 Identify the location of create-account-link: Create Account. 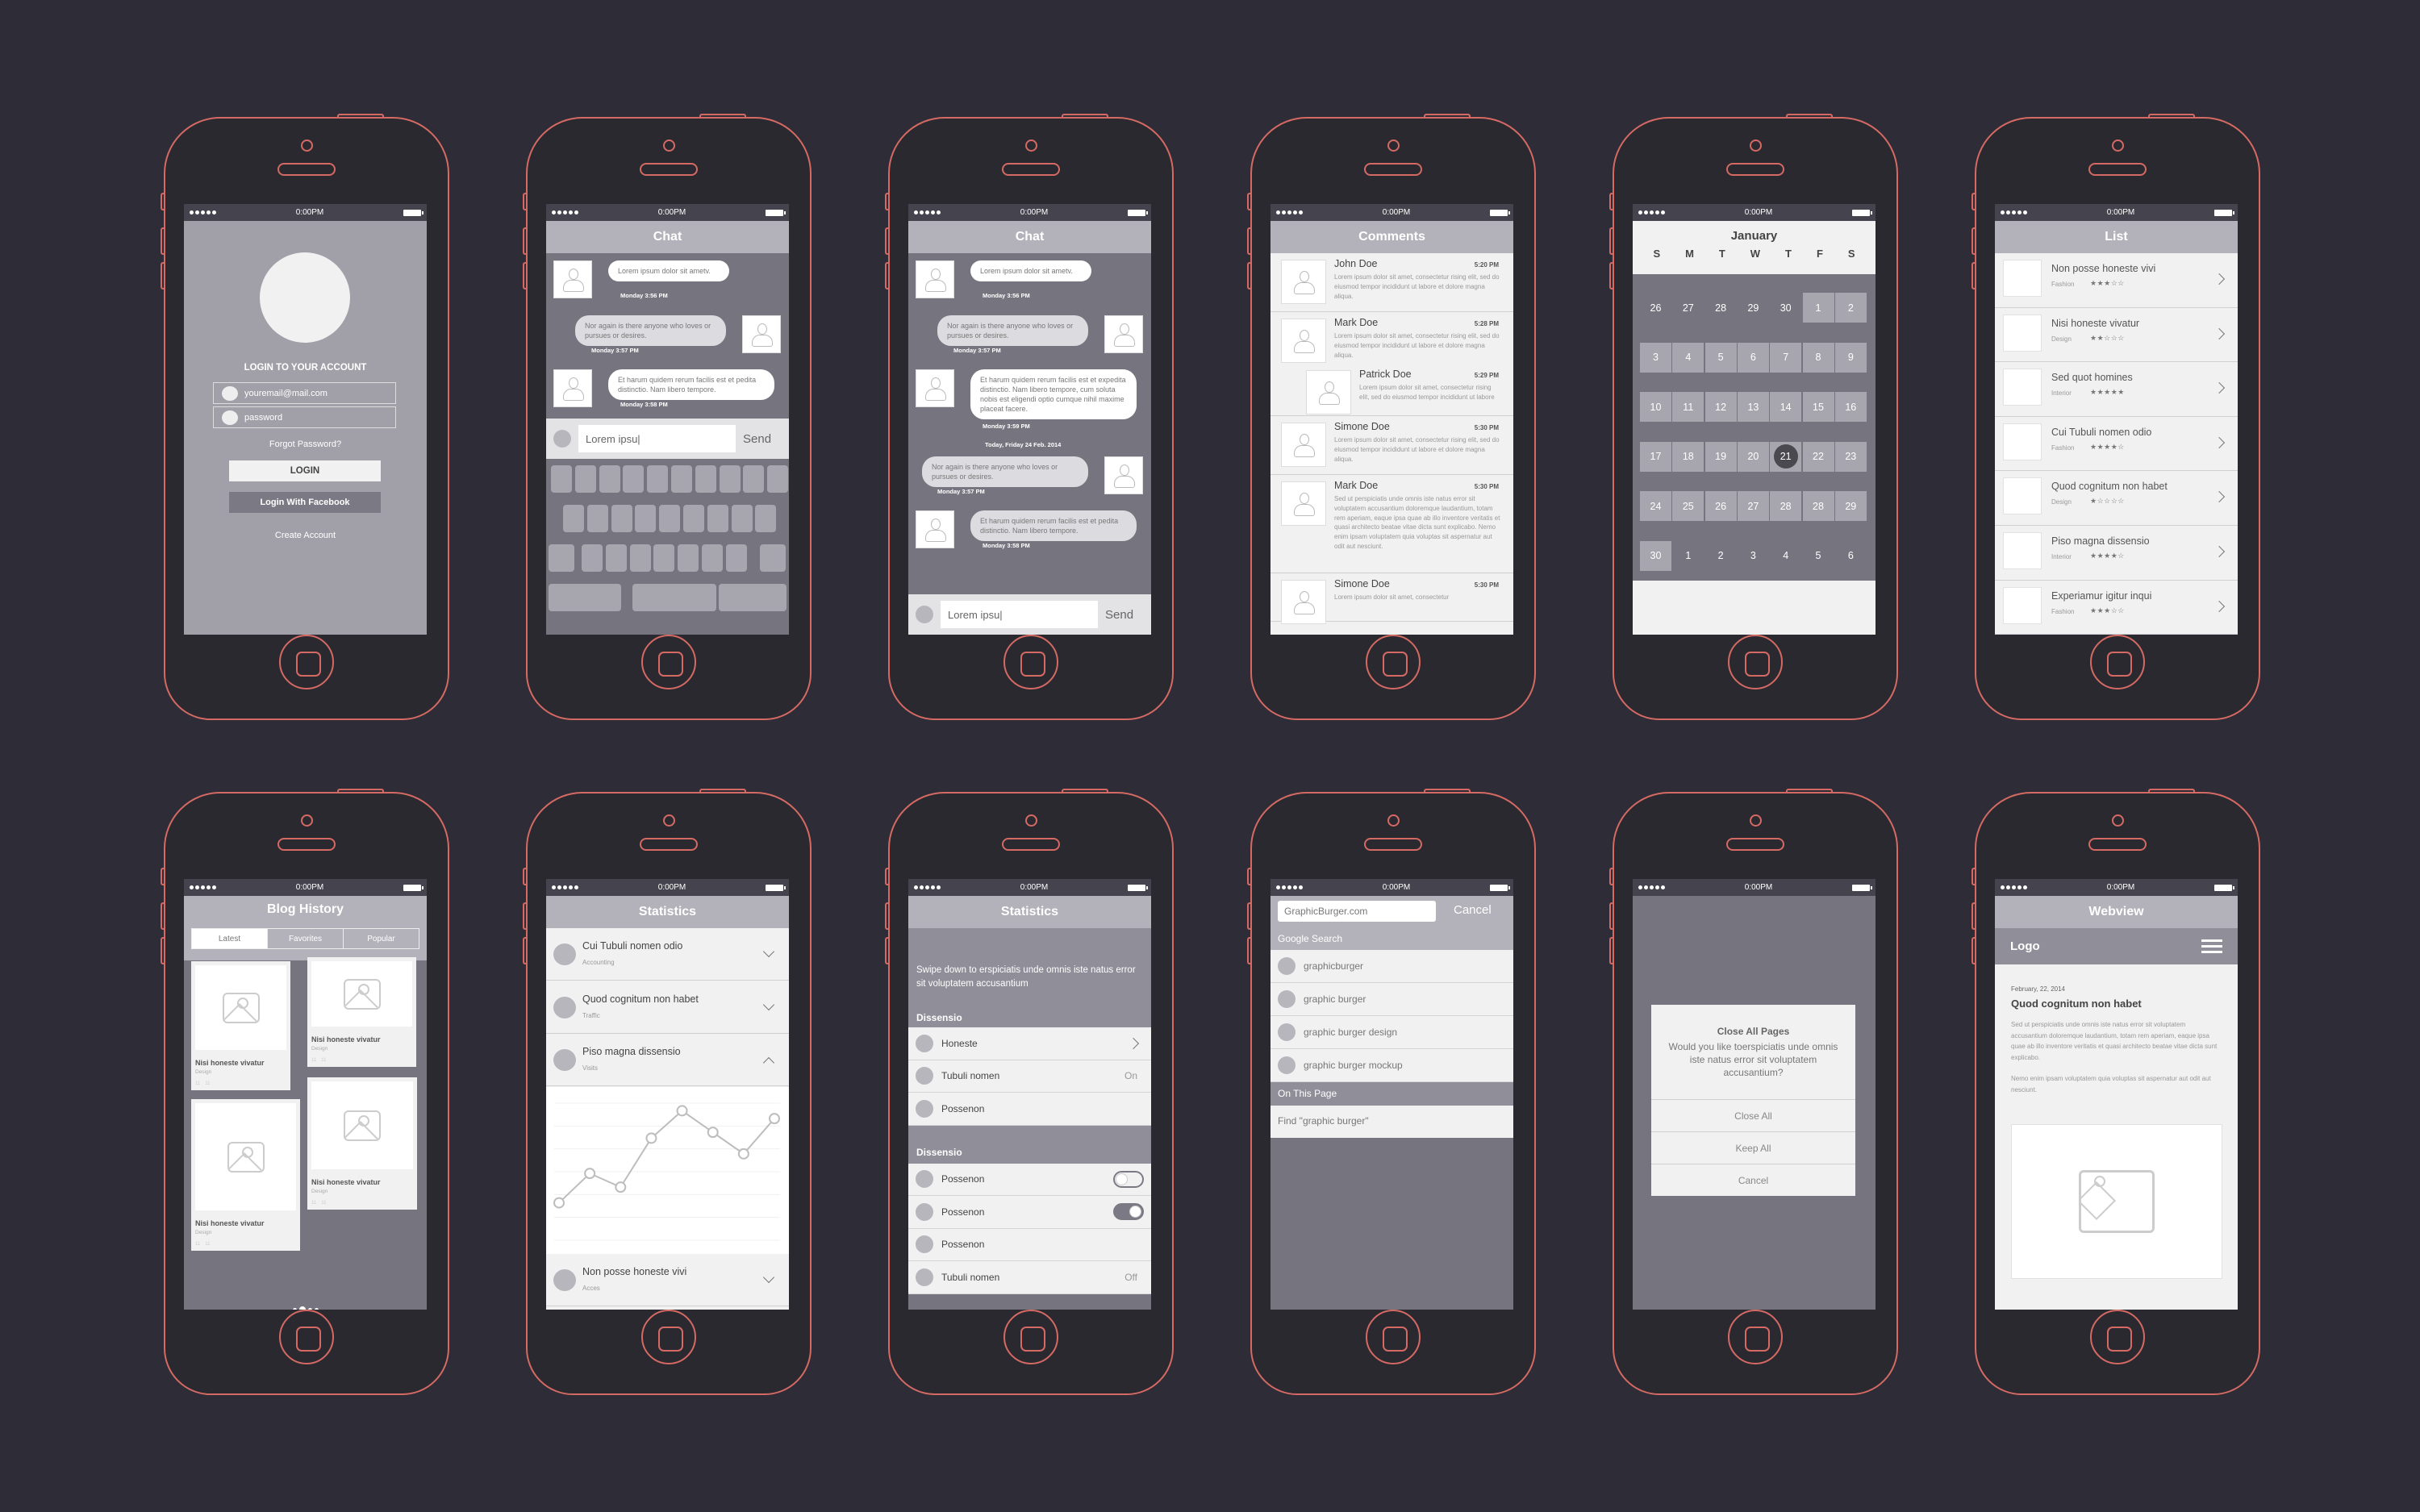
(305, 535).